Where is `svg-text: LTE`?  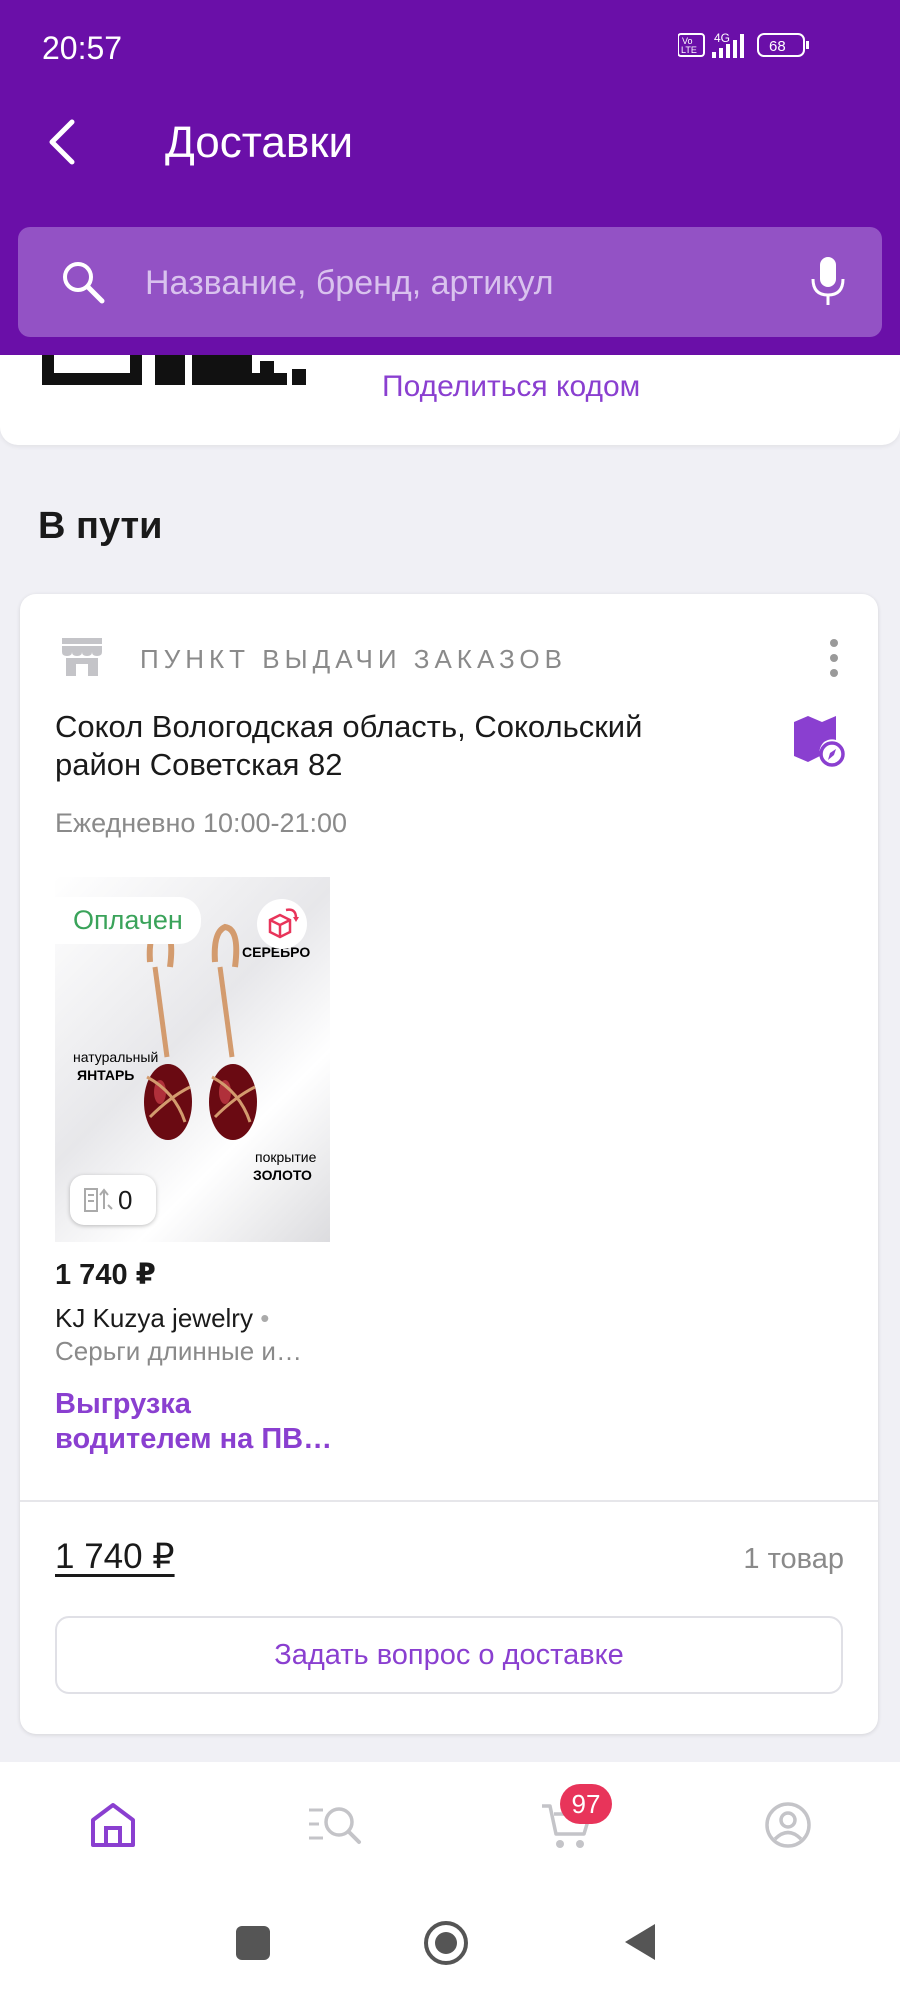 svg-text: LTE is located at coordinates (689, 50).